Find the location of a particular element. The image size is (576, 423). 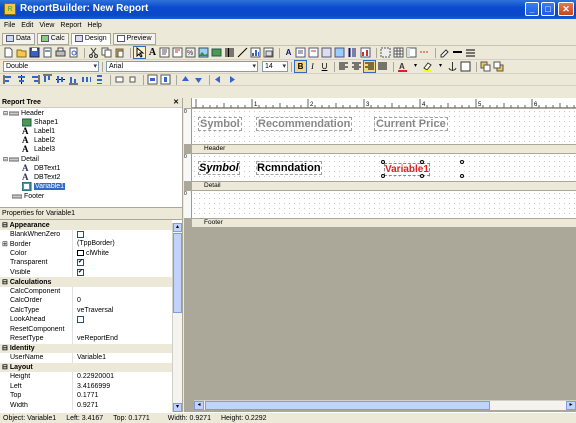

tree-item-variable1: Variable1 is located at coordinates (44, 186).